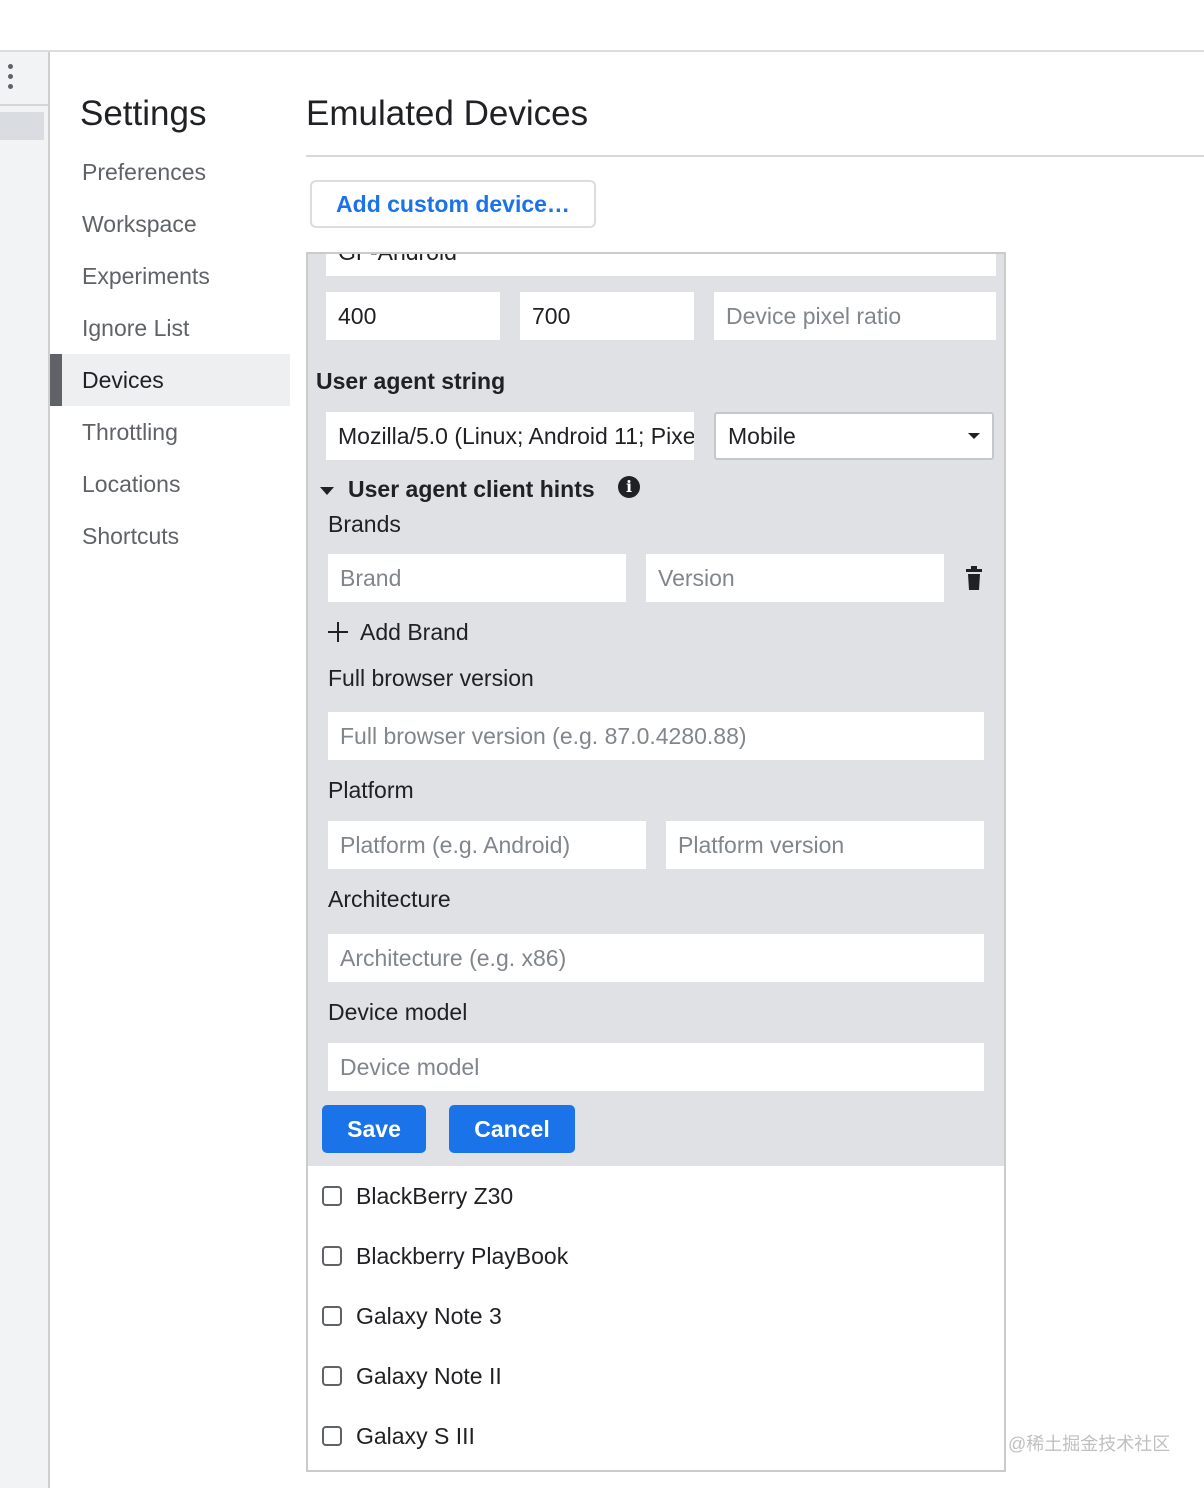 This screenshot has width=1204, height=1488. What do you see at coordinates (398, 1012) in the screenshot?
I see `device-model-label: Device model` at bounding box center [398, 1012].